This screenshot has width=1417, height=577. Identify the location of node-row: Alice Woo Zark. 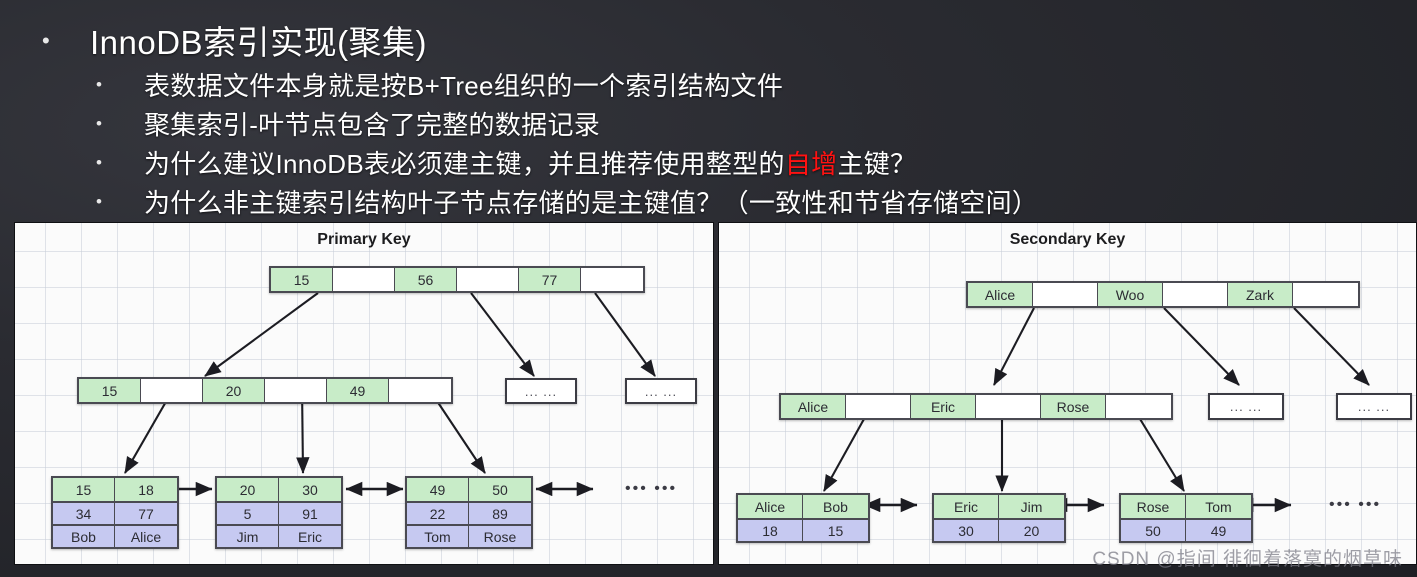
(1163, 294).